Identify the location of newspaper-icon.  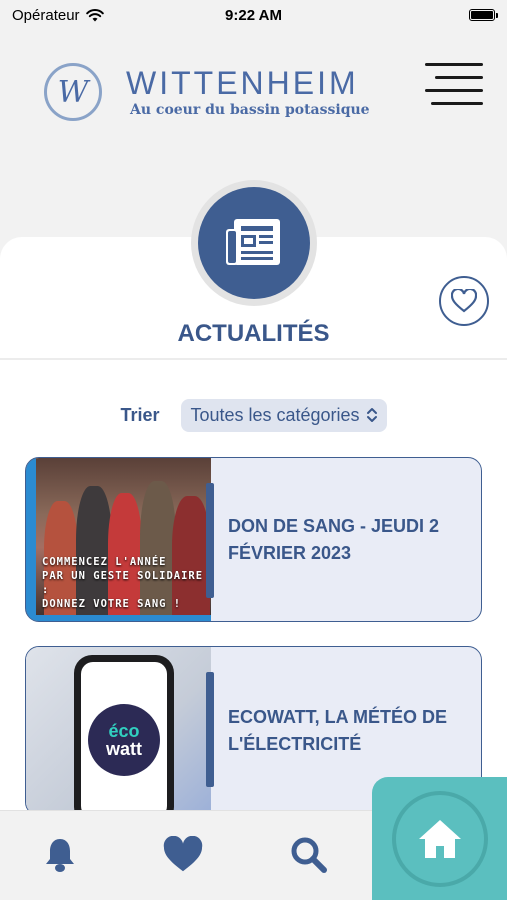
(254, 243).